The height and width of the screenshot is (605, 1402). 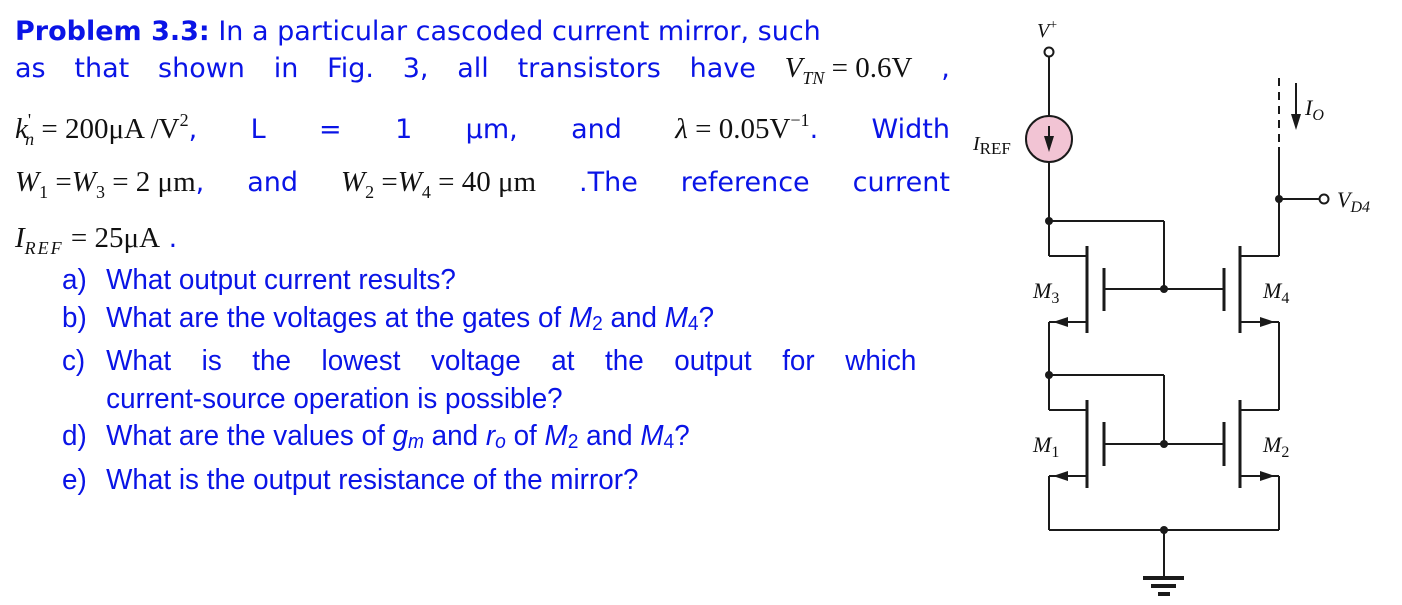 I want to click on problem-line-5: IREF = 25μA ., so click(x=96, y=240).